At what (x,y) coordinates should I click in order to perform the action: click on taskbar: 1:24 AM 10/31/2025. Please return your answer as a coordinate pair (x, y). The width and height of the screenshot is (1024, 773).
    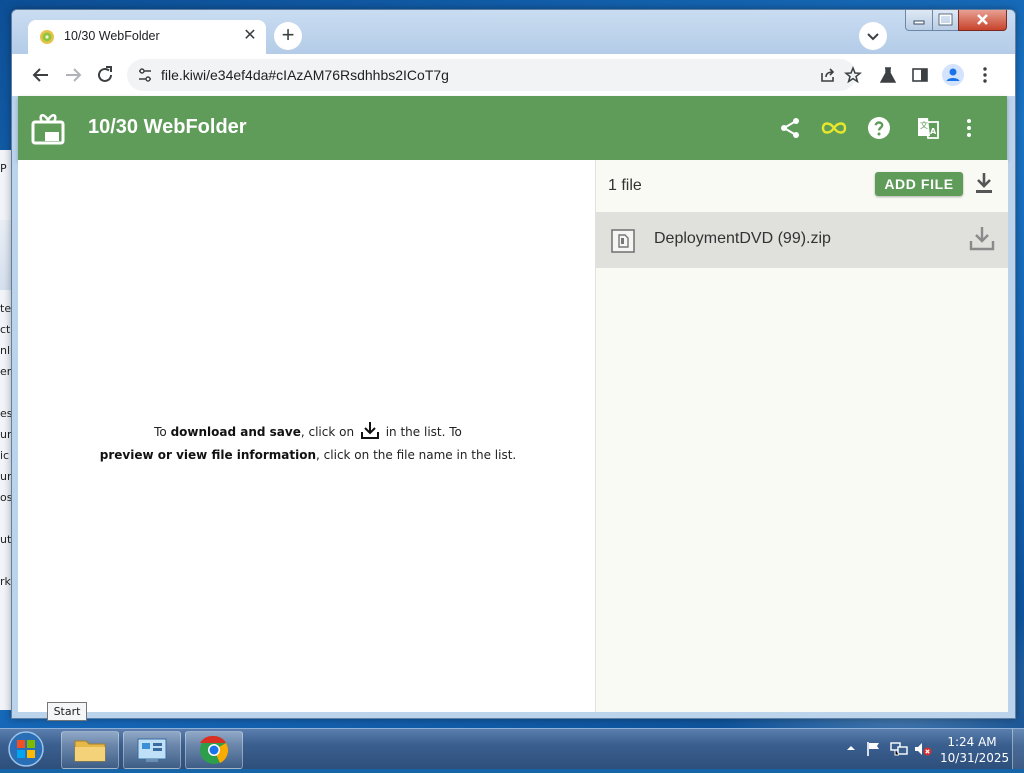
    Looking at the image, I should click on (512, 748).